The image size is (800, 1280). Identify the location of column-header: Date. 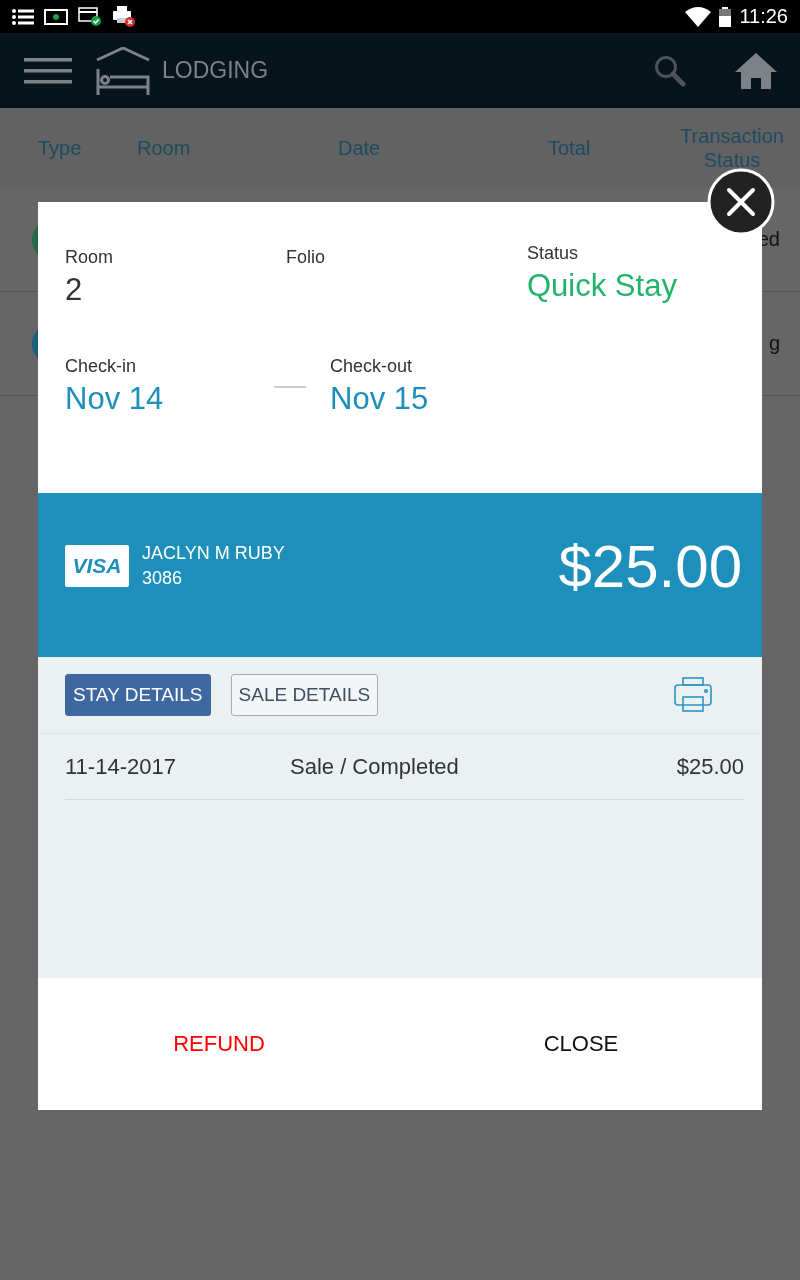
(359, 148).